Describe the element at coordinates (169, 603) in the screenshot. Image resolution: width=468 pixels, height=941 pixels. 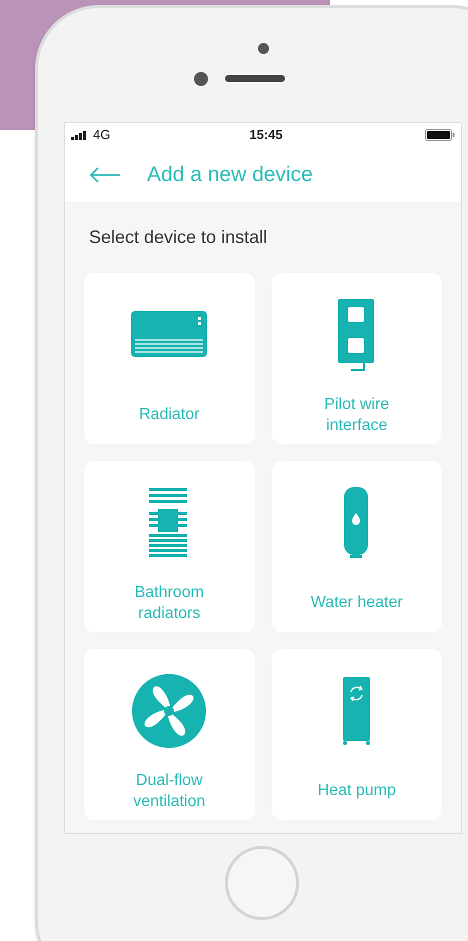
I see `device-label: Bathroom radiators` at that location.